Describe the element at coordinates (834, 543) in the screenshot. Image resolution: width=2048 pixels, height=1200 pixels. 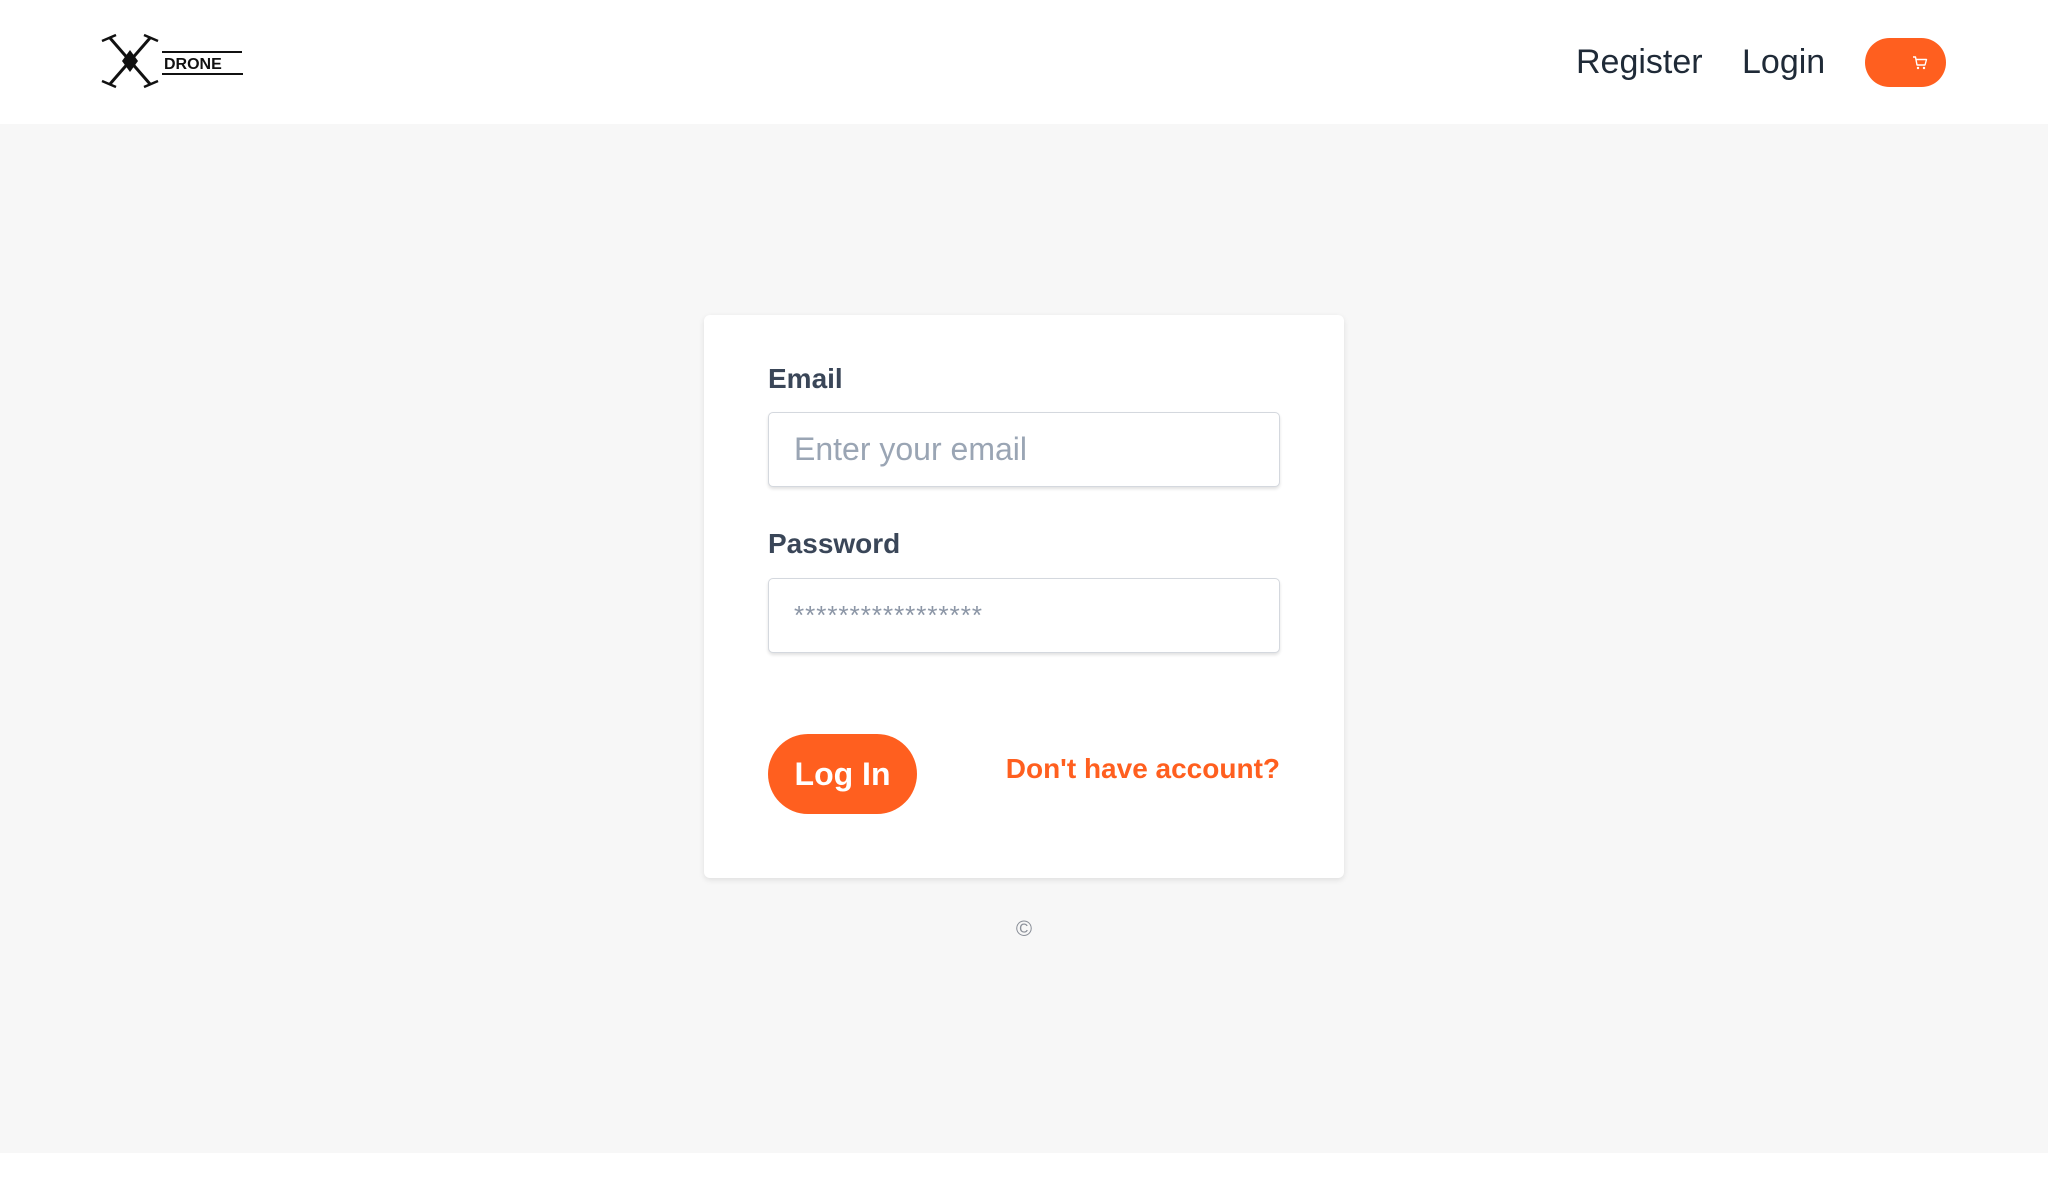
I see `password-label: Password` at that location.